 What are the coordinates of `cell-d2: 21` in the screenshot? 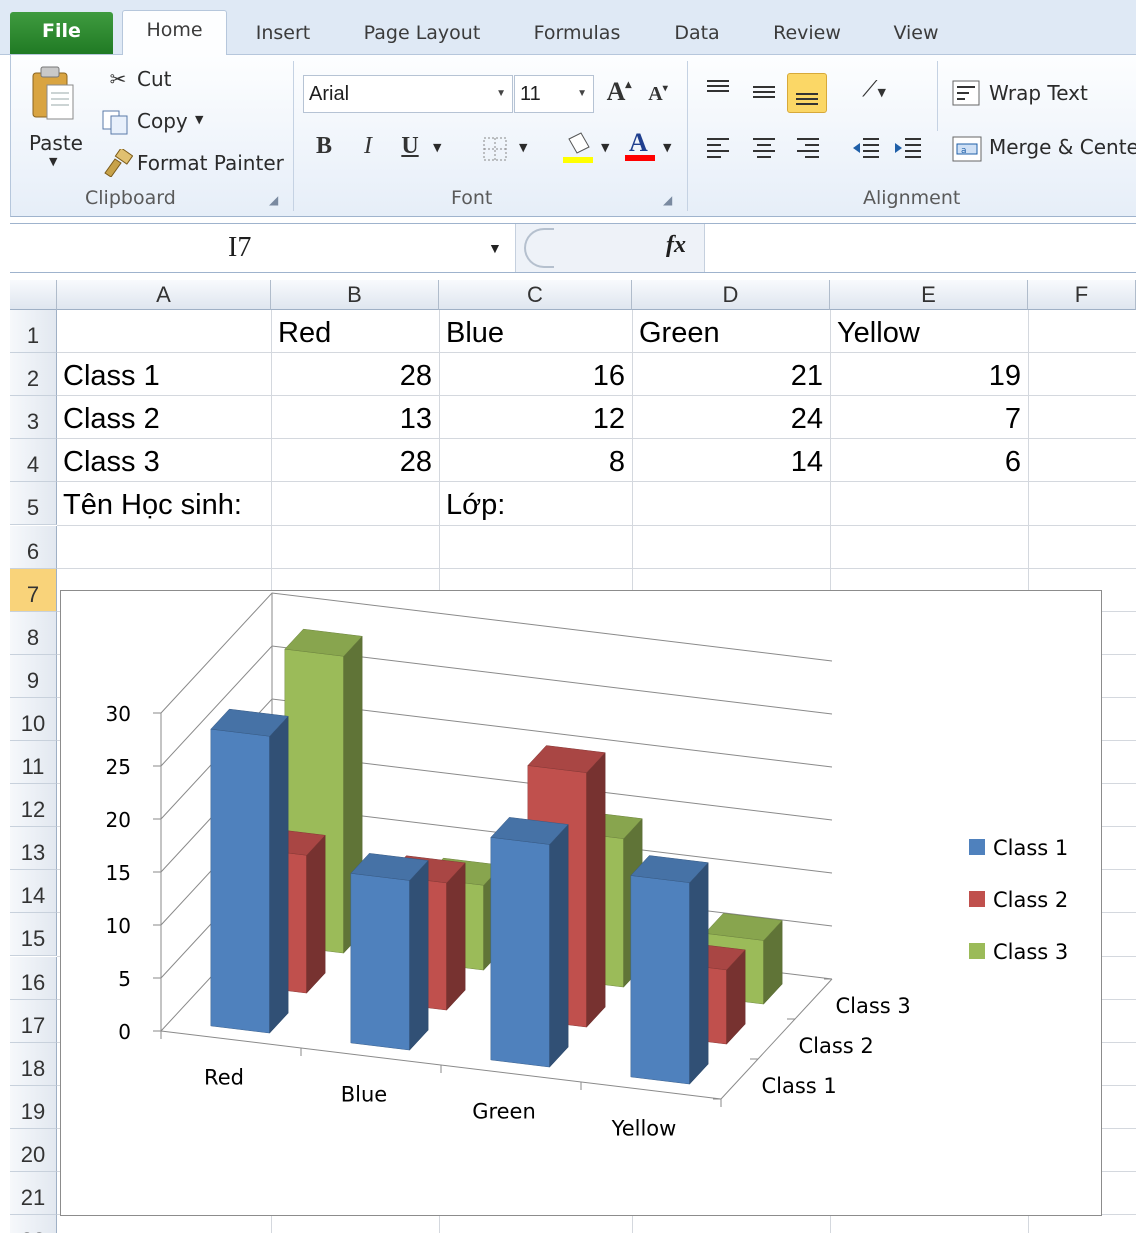 It's located at (727, 376).